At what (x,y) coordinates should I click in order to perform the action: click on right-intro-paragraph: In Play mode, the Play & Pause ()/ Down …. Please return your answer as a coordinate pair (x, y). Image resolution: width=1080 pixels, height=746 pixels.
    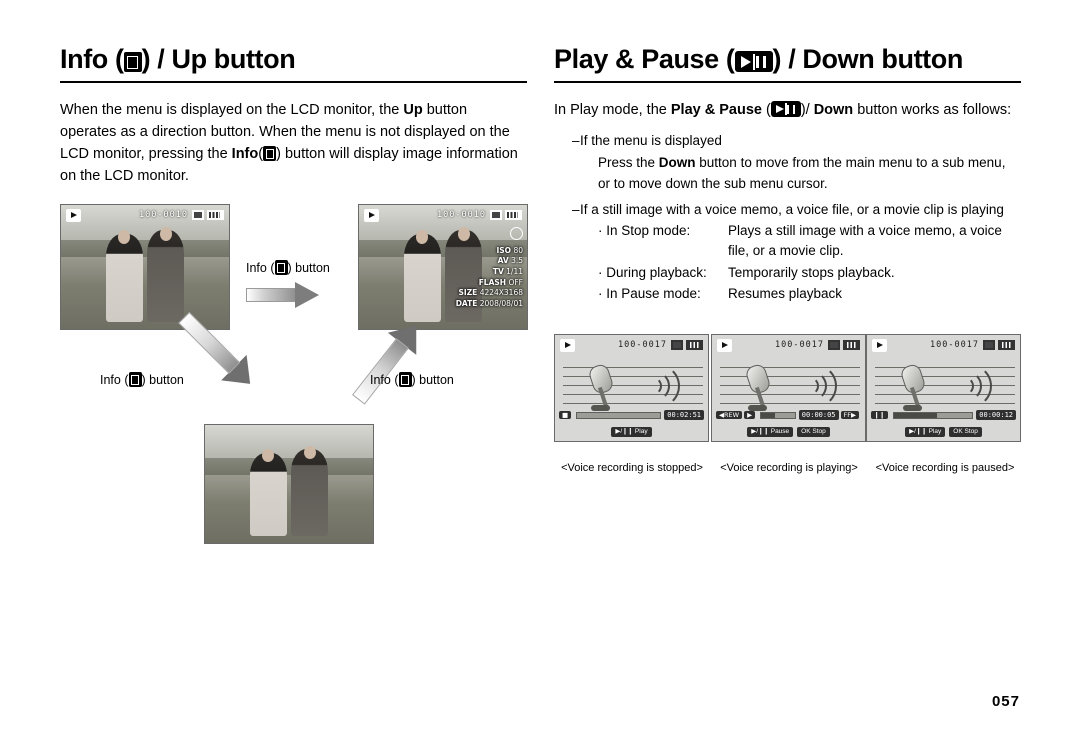
    Looking at the image, I should click on (787, 110).